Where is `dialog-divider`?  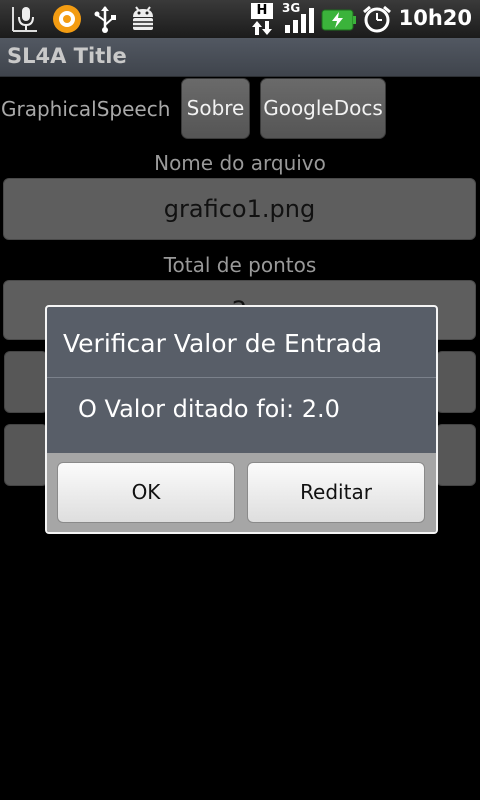
dialog-divider is located at coordinates (241, 377).